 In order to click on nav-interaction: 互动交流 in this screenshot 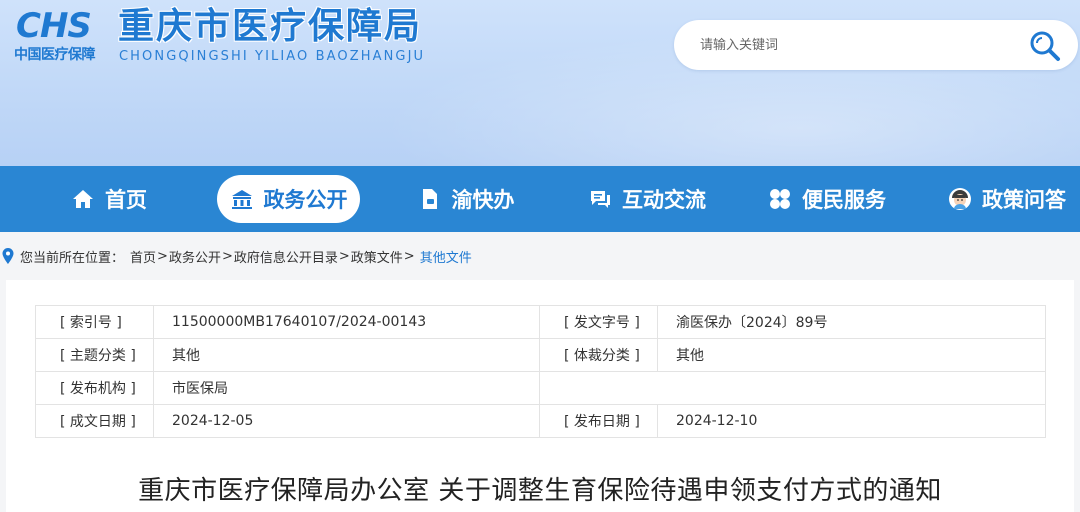, I will do `click(647, 199)`.